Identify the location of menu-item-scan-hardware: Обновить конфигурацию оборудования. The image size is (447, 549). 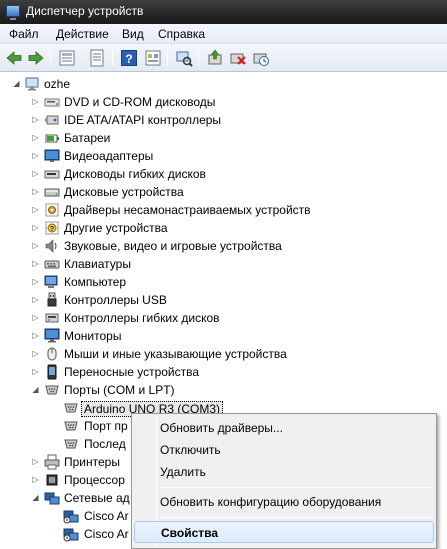
(284, 502).